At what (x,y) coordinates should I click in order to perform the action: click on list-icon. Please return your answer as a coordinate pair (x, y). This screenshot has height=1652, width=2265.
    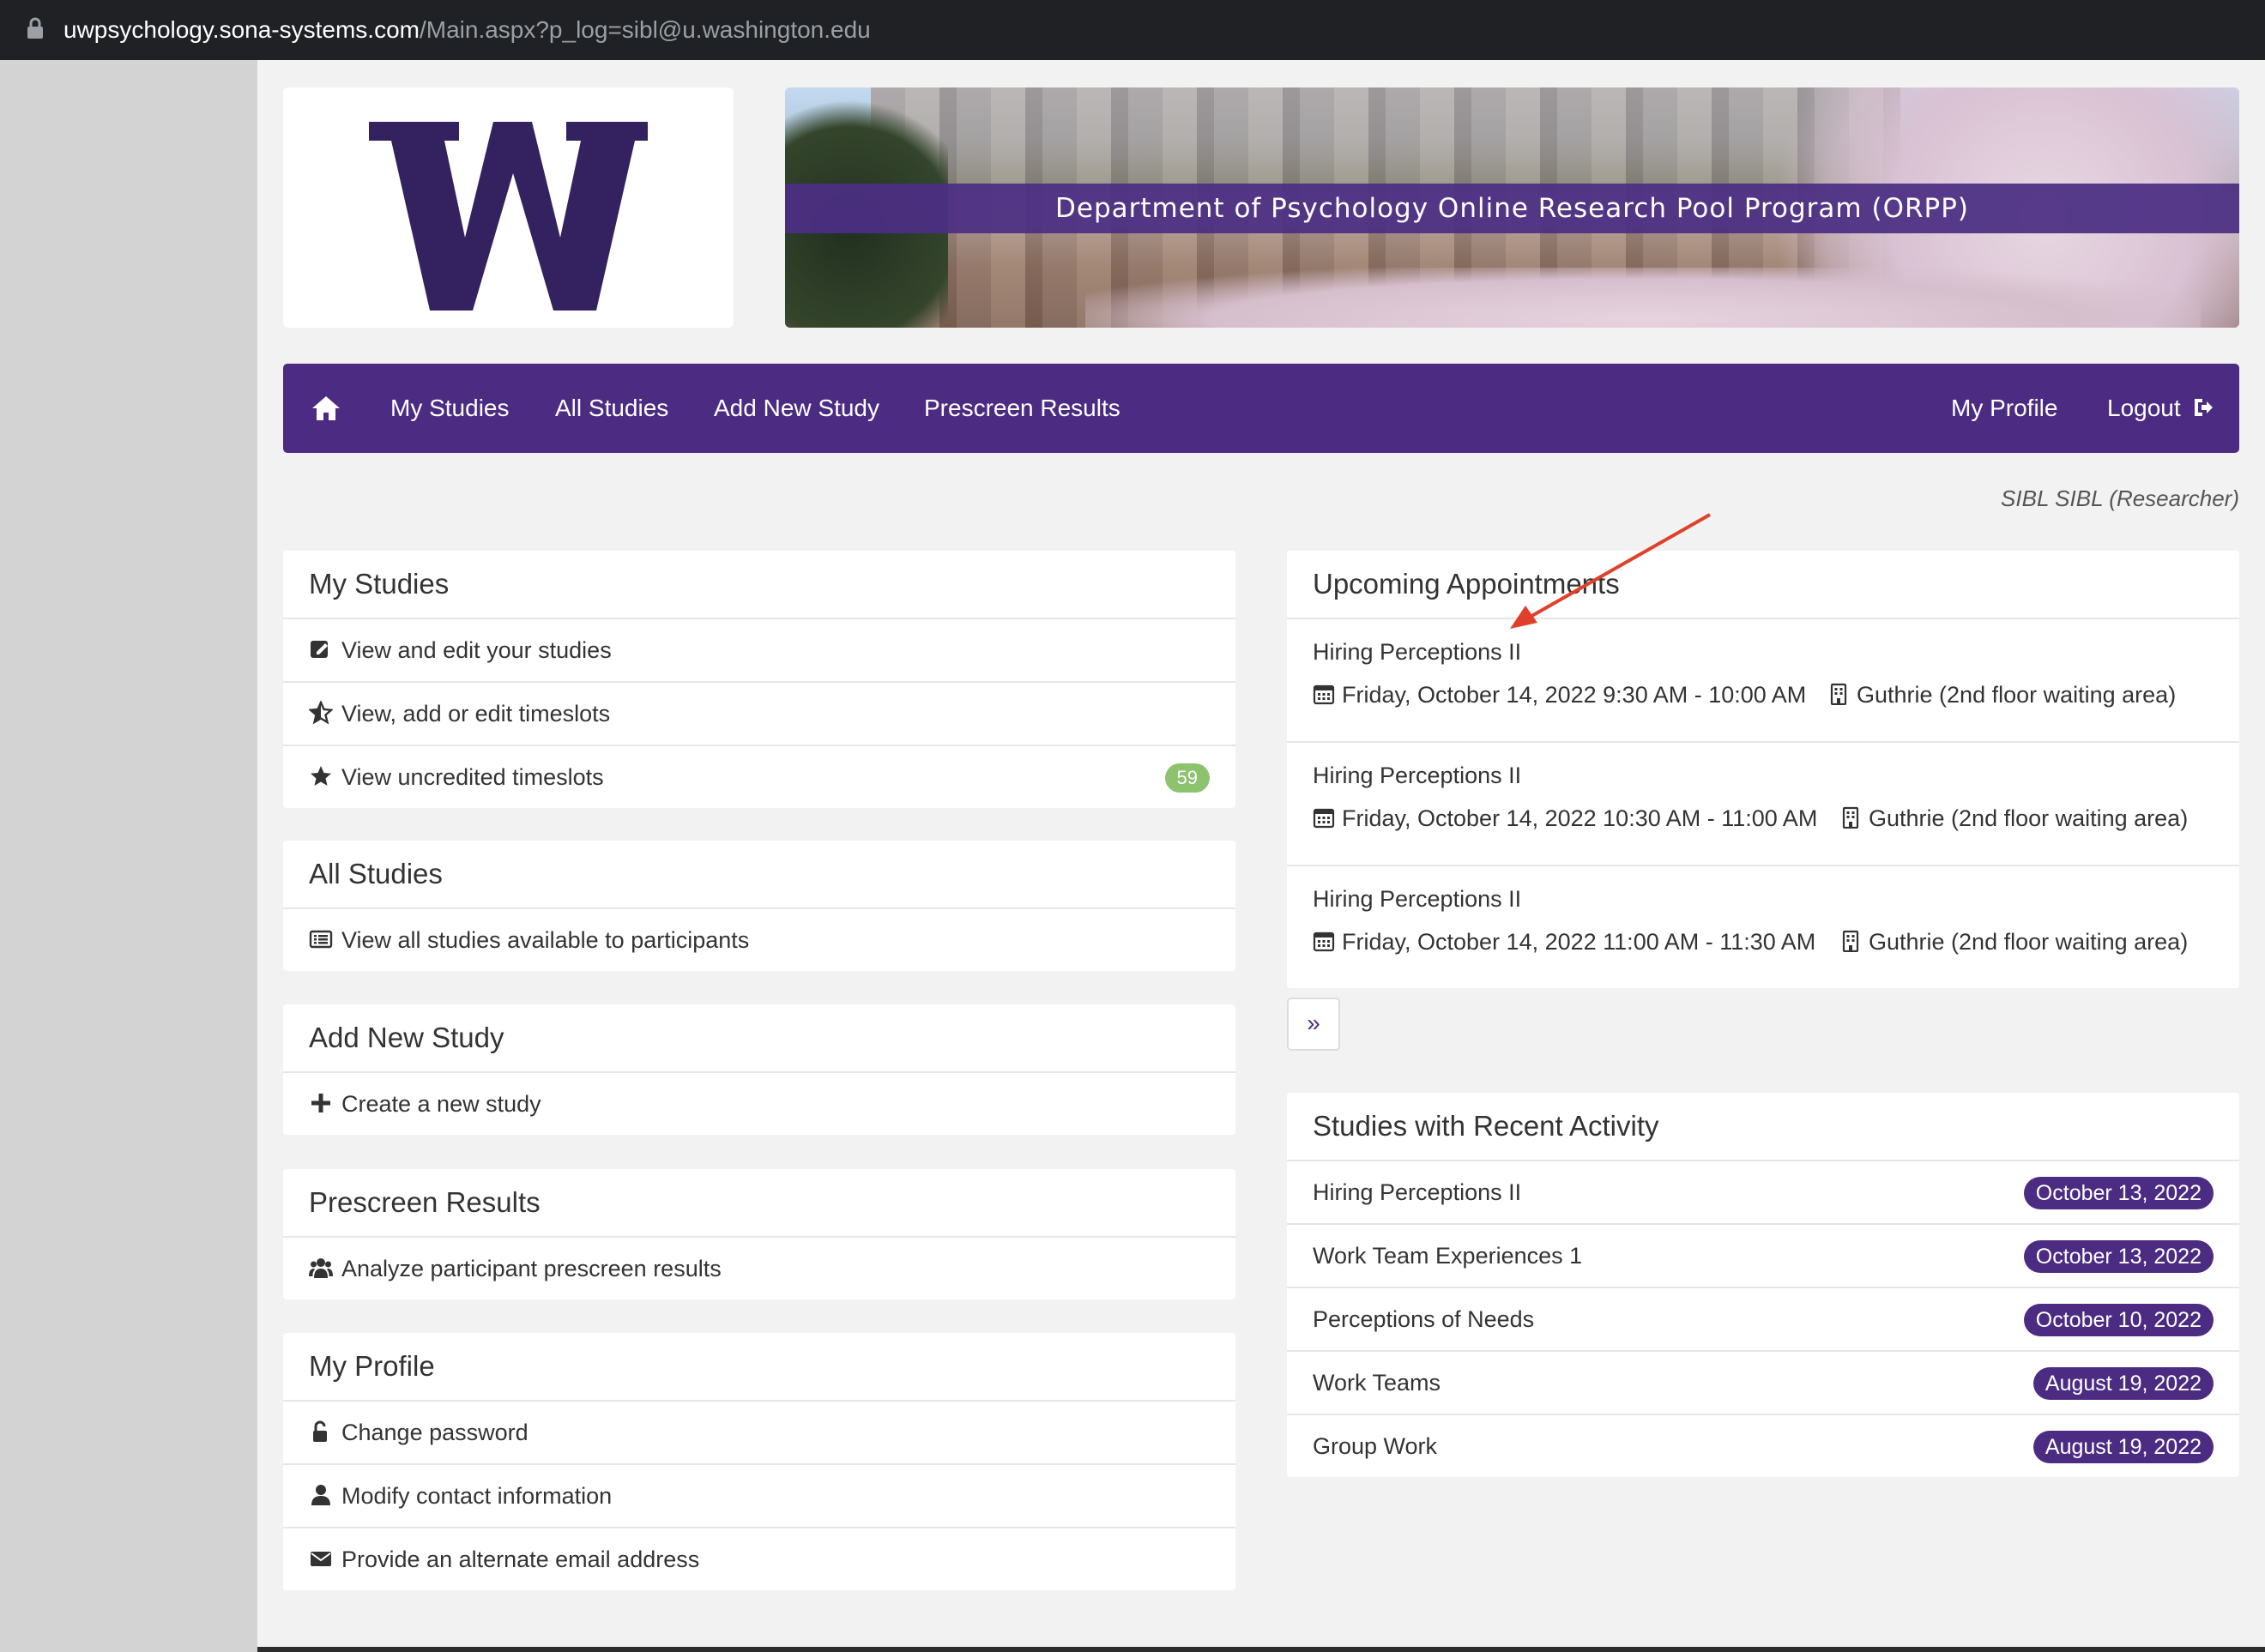
    Looking at the image, I should click on (321, 939).